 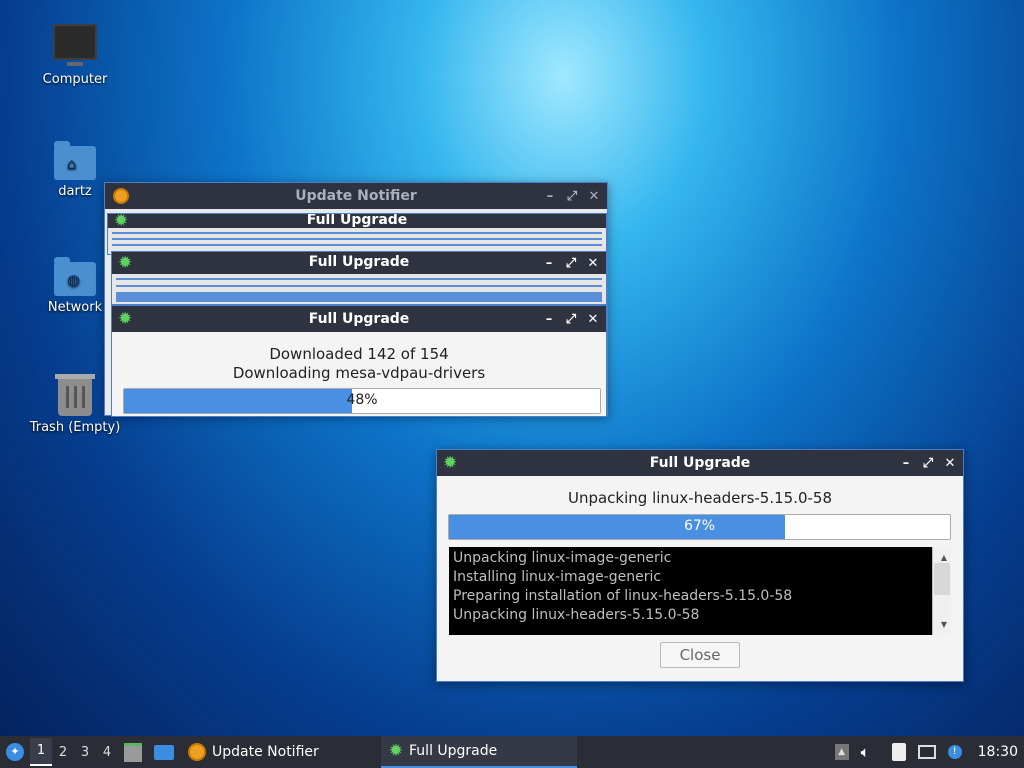 What do you see at coordinates (942, 579) in the screenshot?
I see `scrollbar-thumb` at bounding box center [942, 579].